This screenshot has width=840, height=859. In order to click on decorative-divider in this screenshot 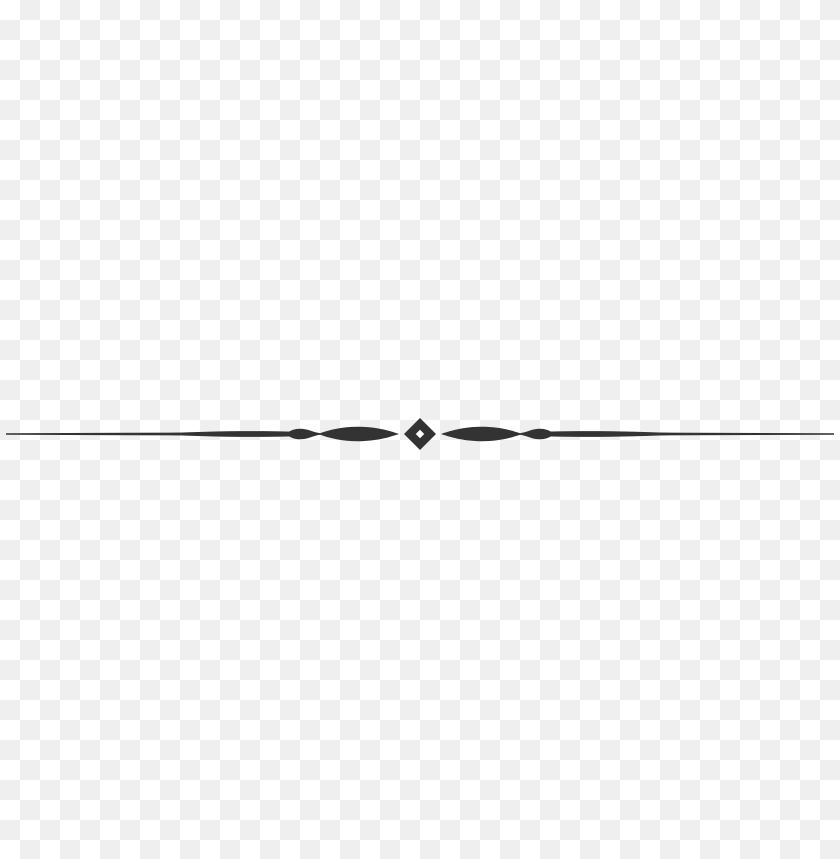, I will do `click(420, 434)`.